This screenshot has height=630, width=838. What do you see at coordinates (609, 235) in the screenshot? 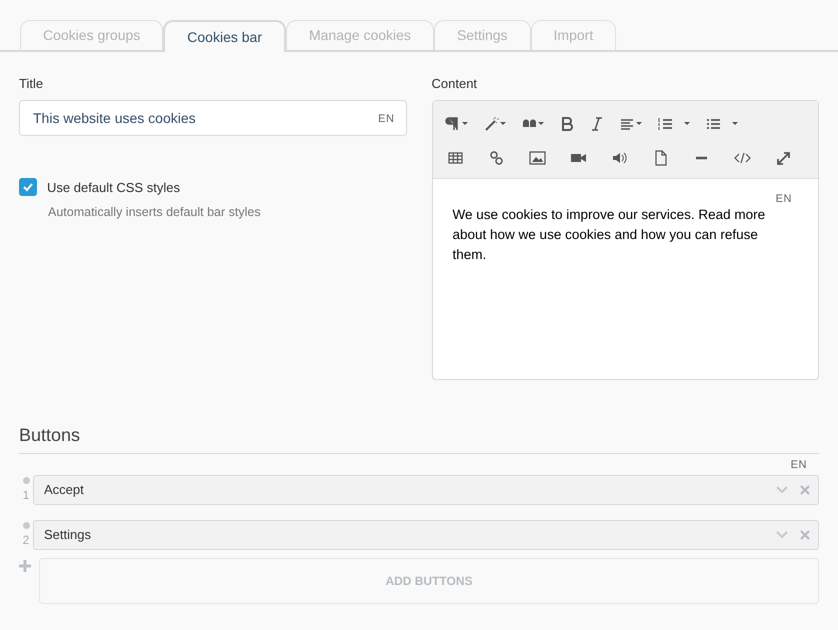
I see `content-text: We use cookies to improve our services. Read more about how we use cookies and how you can refuse them.` at bounding box center [609, 235].